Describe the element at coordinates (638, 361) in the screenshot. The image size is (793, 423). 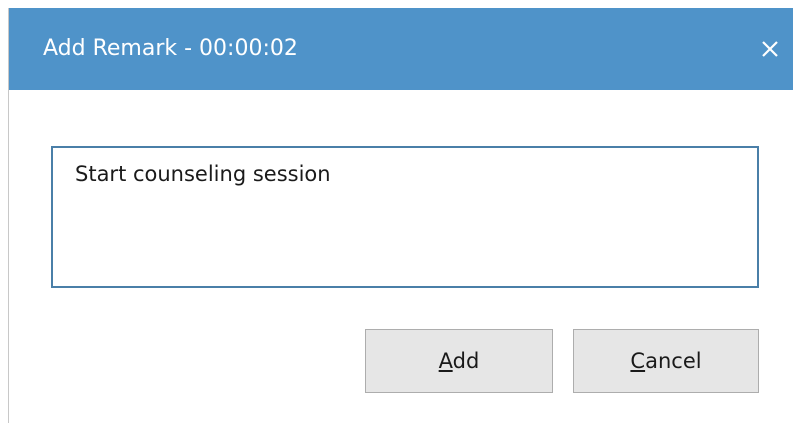
I see `cancel-button-mnemonic: C` at that location.